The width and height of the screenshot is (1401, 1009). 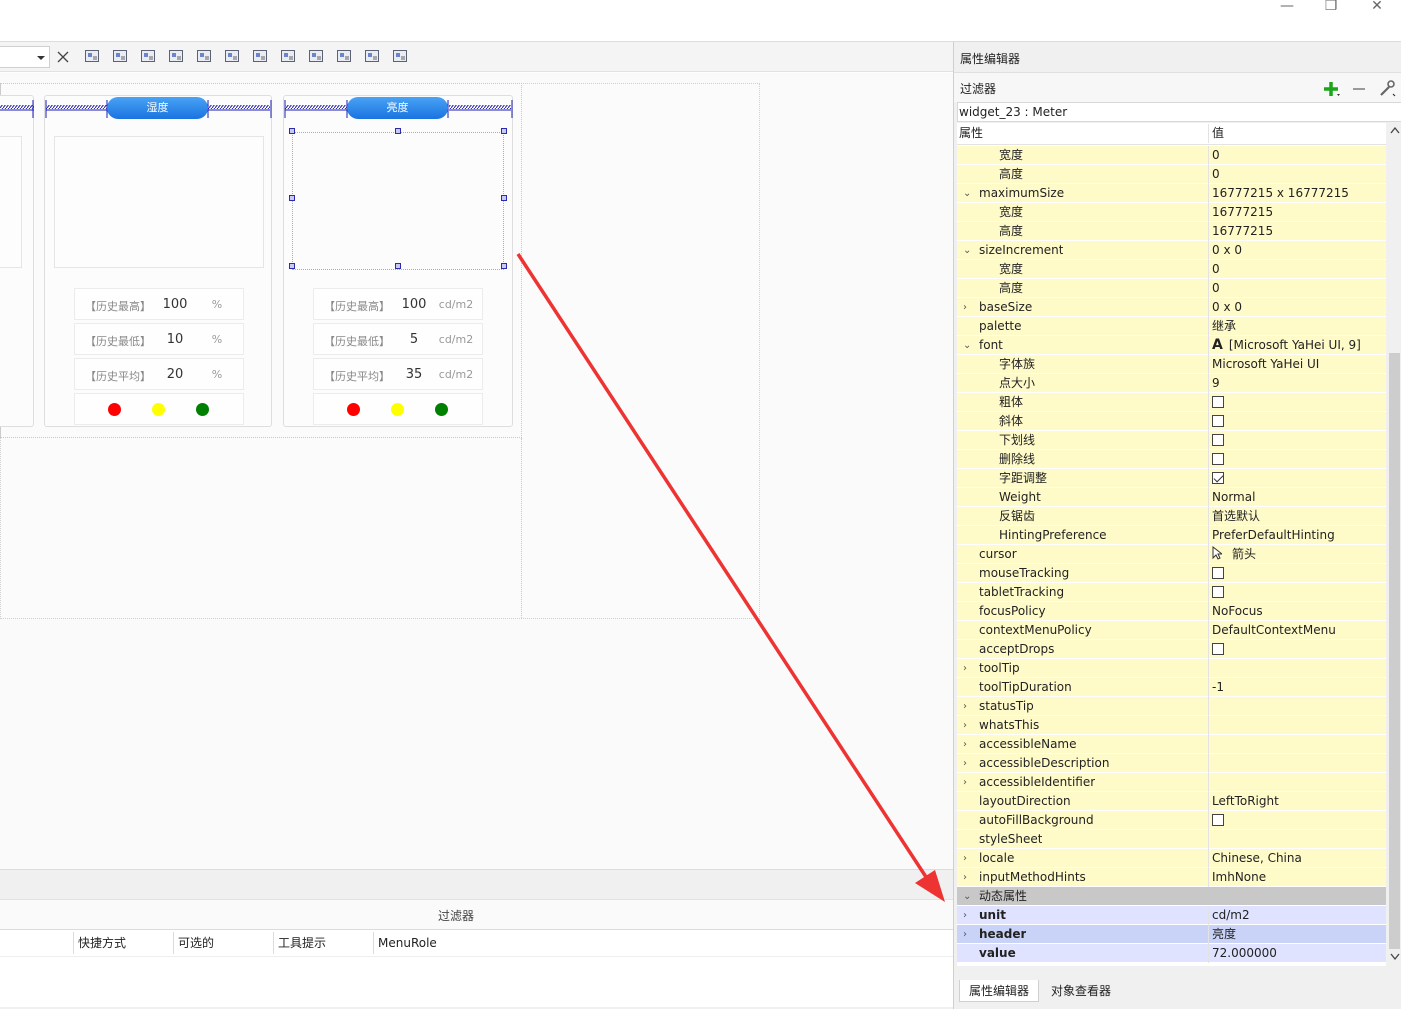 What do you see at coordinates (223, 943) in the screenshot?
I see `column-header-checkable: 可选的` at bounding box center [223, 943].